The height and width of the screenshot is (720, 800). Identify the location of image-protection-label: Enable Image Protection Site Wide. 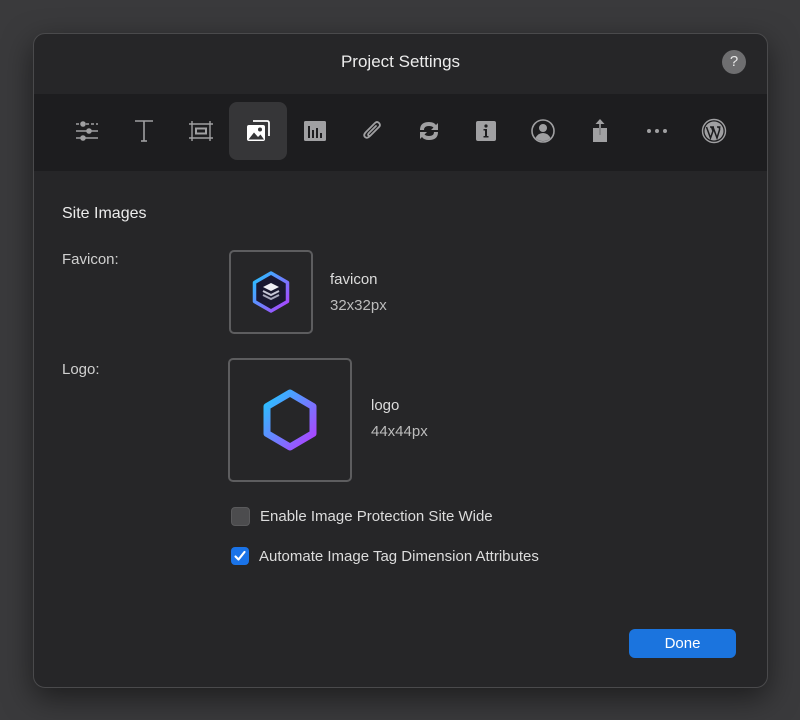
(376, 516).